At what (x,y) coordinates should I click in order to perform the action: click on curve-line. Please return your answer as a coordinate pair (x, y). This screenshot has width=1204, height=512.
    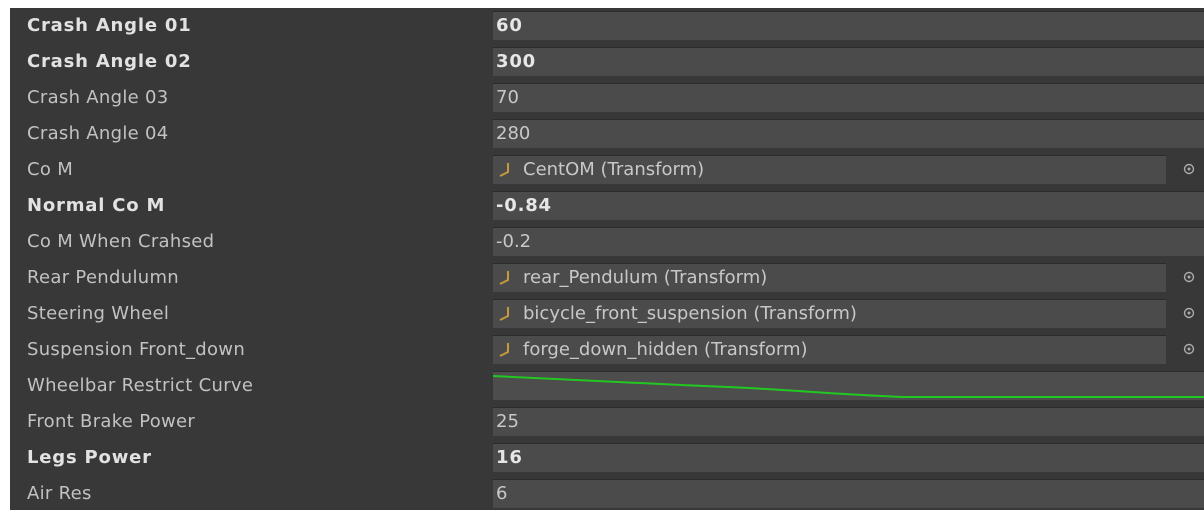
    Looking at the image, I should click on (848, 386).